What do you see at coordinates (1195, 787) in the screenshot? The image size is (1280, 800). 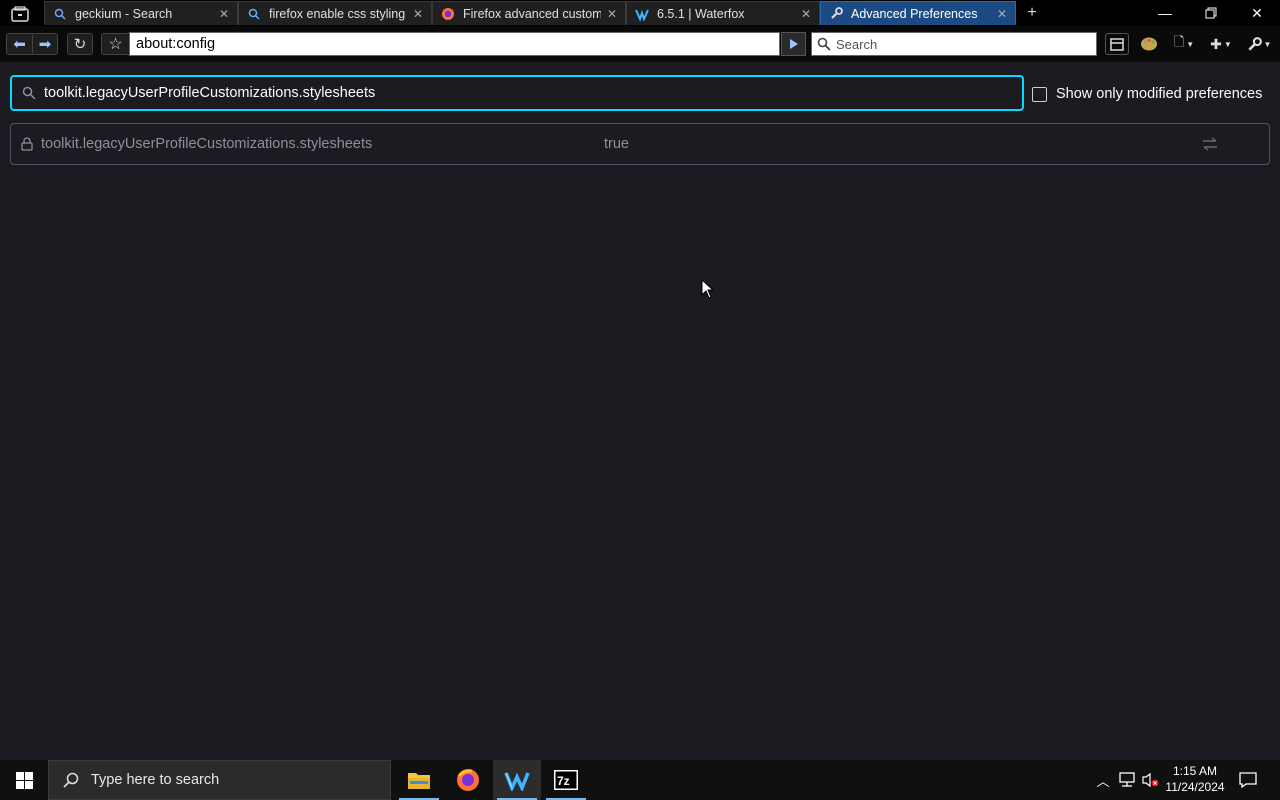 I see `clock-date: 11/24/2024` at bounding box center [1195, 787].